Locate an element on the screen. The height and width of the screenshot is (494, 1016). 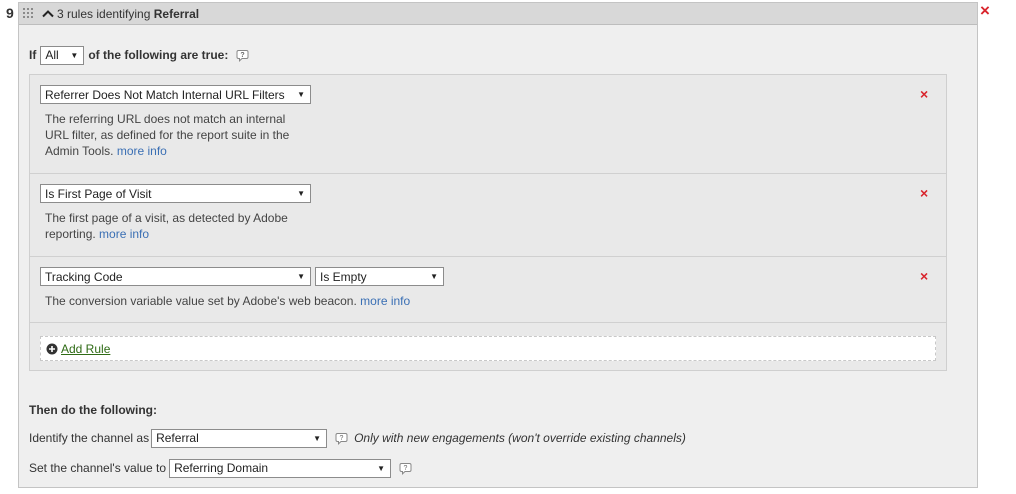
then-section-title: Then do the following: is located at coordinates (93, 410).